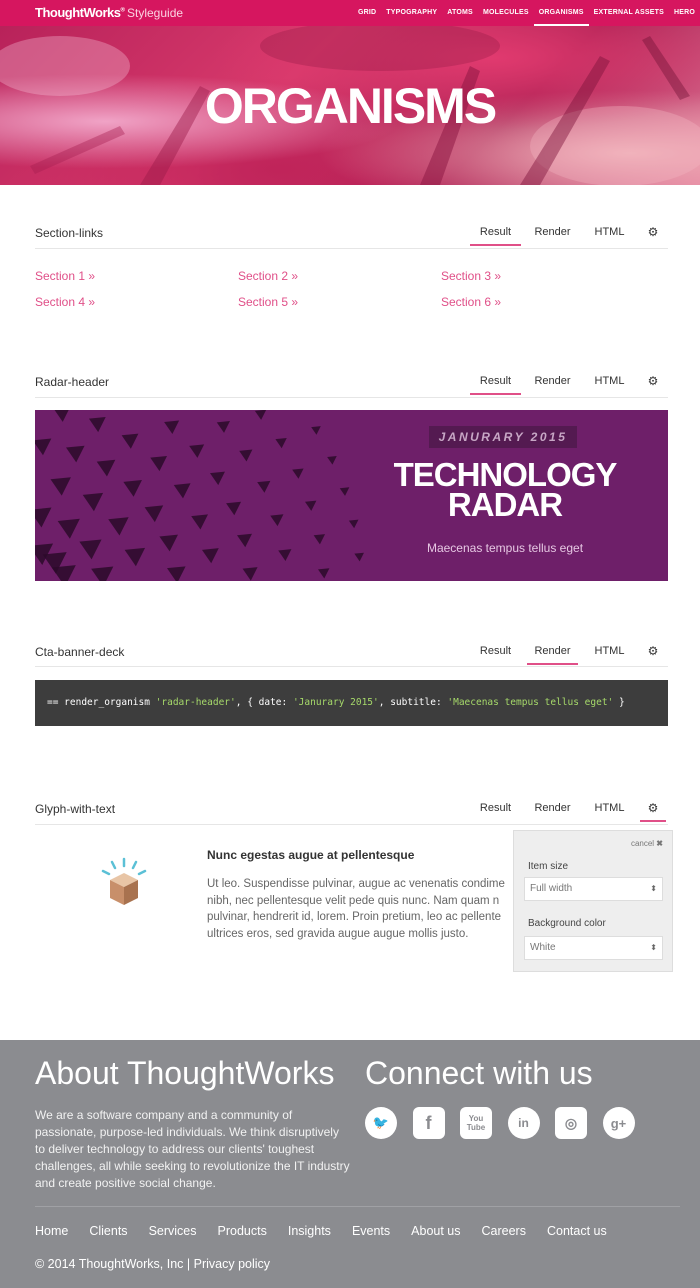 Image resolution: width=700 pixels, height=1288 pixels. What do you see at coordinates (80, 652) in the screenshot?
I see `cta-banner-deck-title: Cta-banner-deck` at bounding box center [80, 652].